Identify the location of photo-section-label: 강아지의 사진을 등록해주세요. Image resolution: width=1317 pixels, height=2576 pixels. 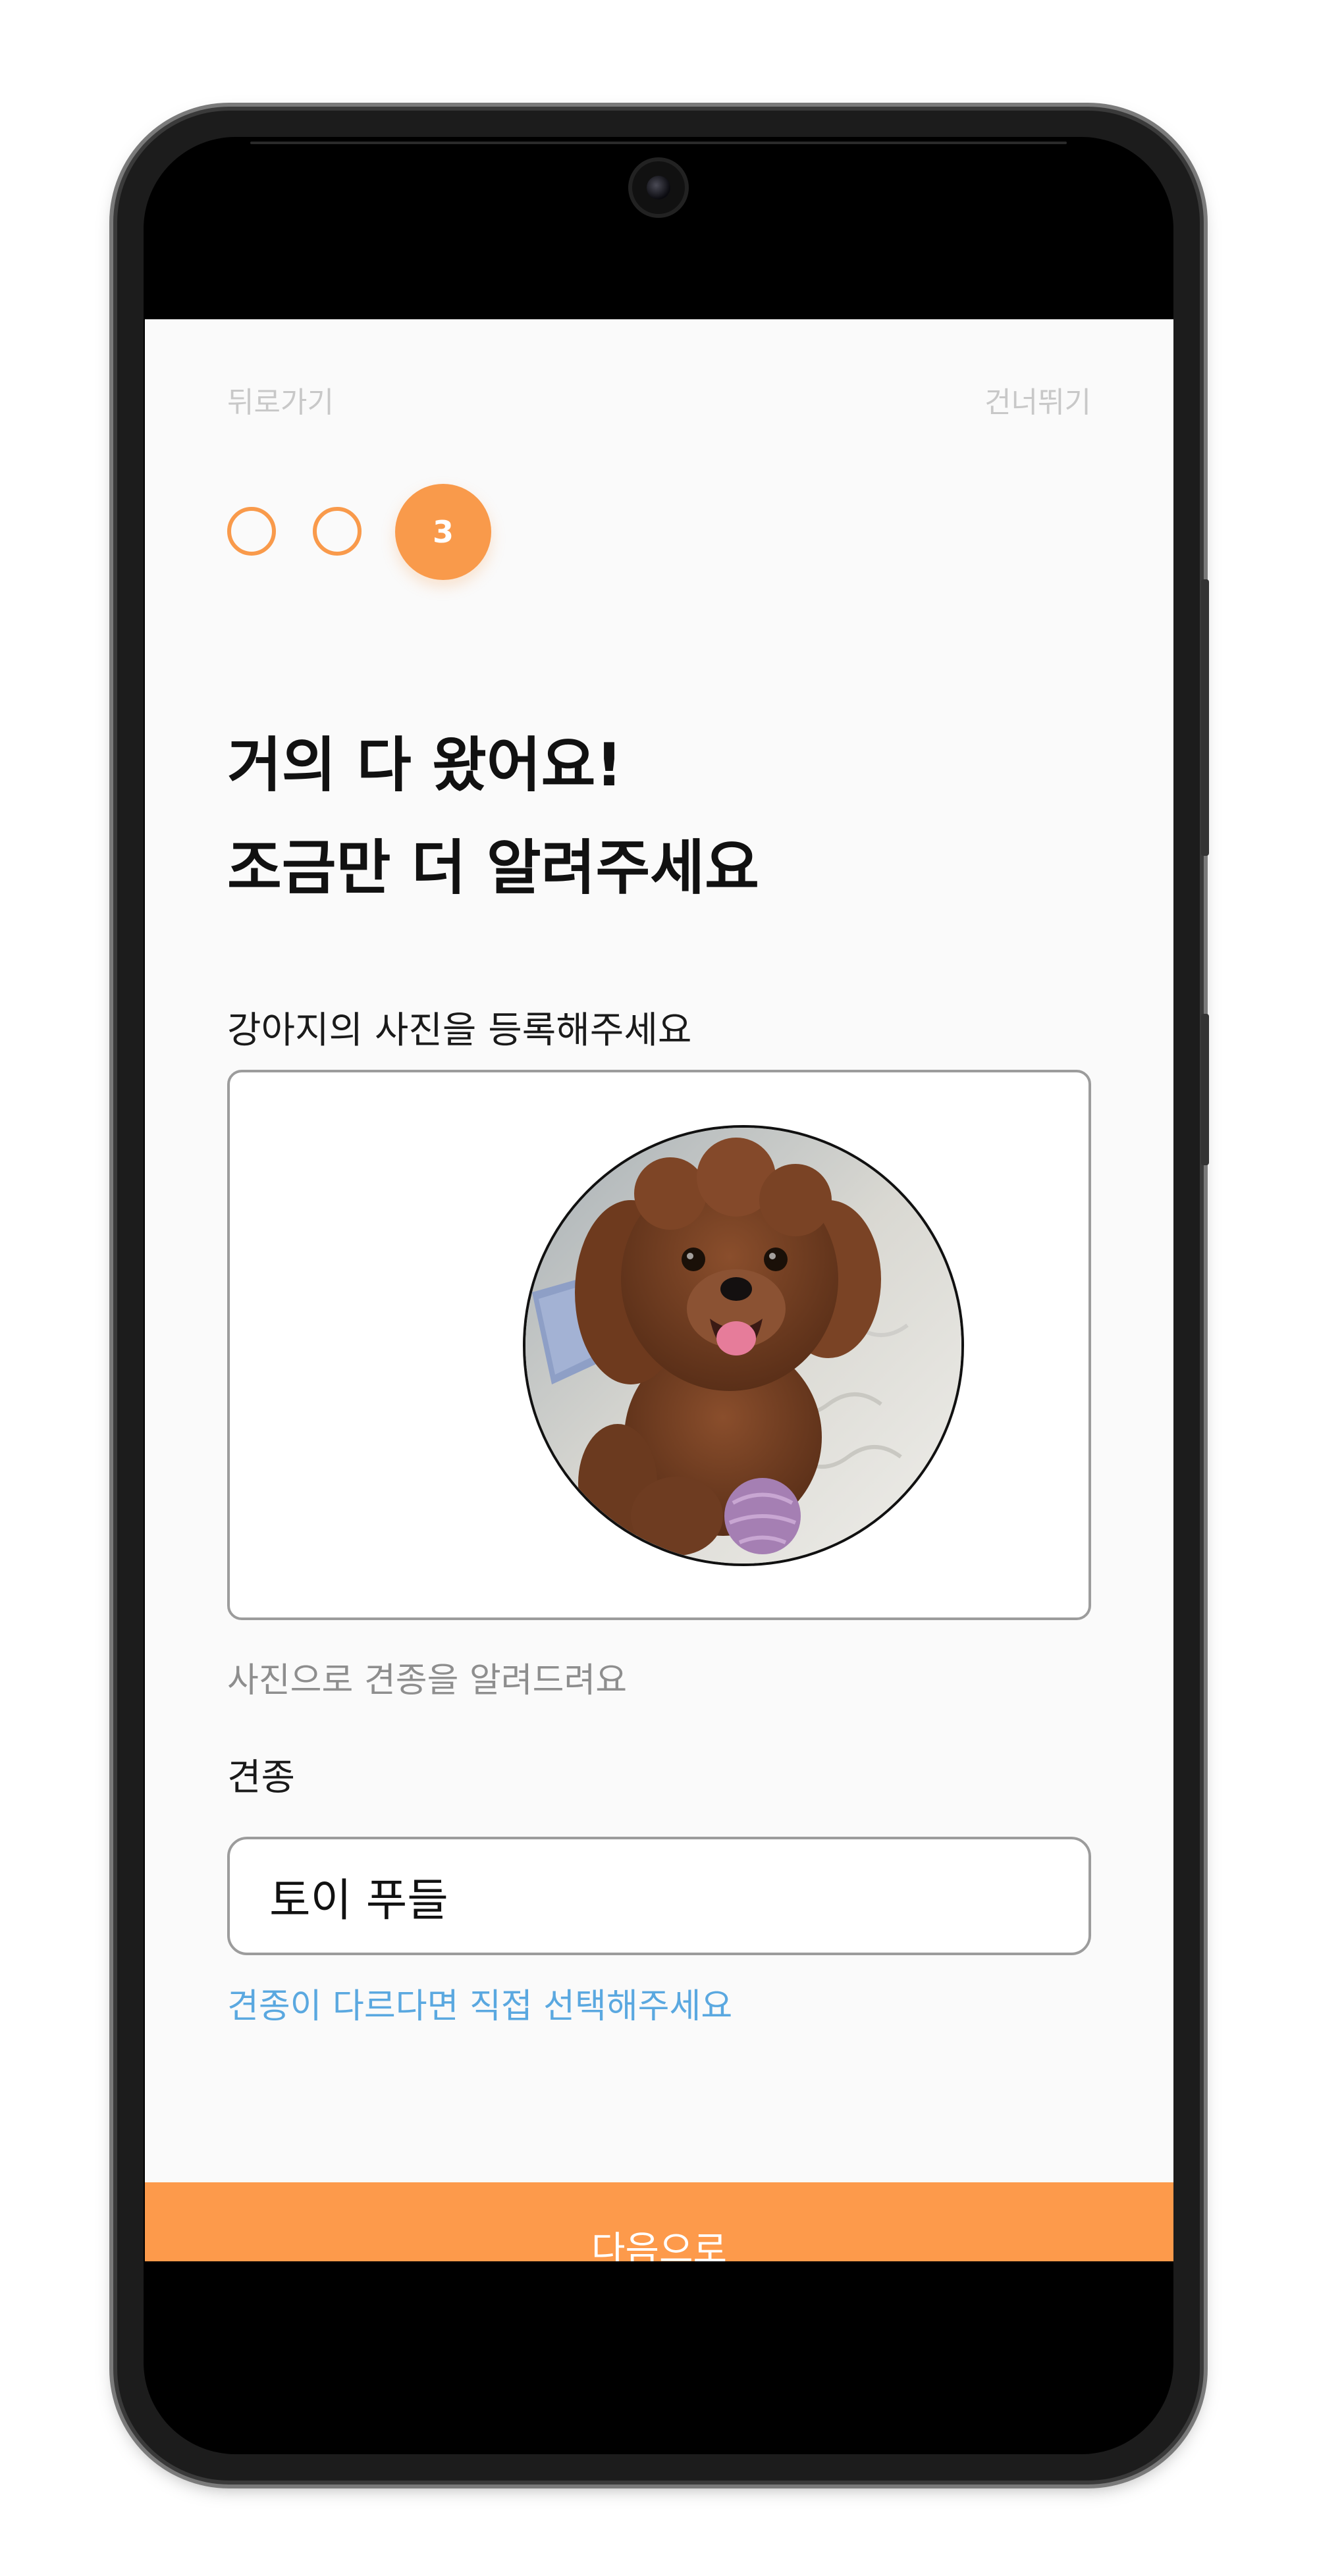
(460, 1030).